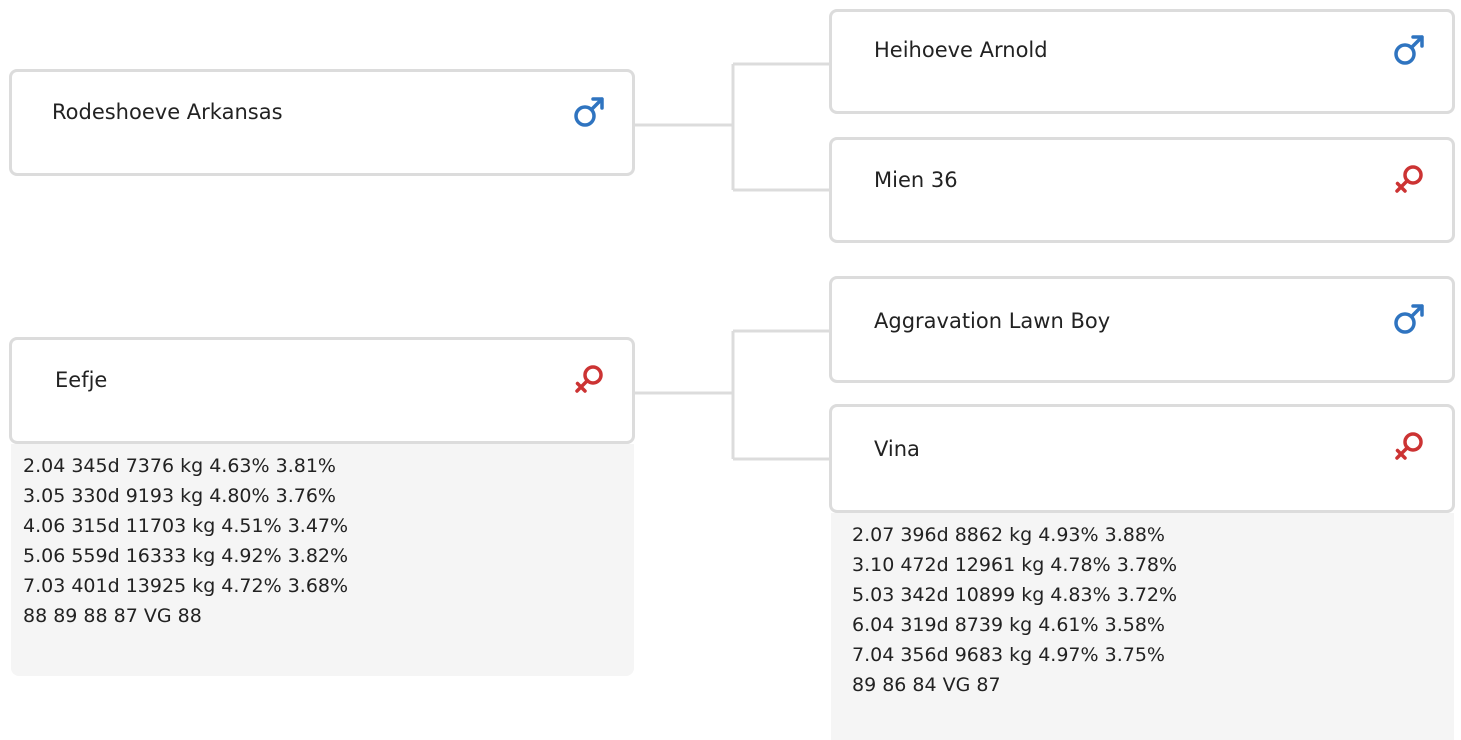 This screenshot has width=1461, height=740. What do you see at coordinates (1008, 625) in the screenshot?
I see `stat-row: 6.04 319d 8739 kg 4.61% 3.58%` at bounding box center [1008, 625].